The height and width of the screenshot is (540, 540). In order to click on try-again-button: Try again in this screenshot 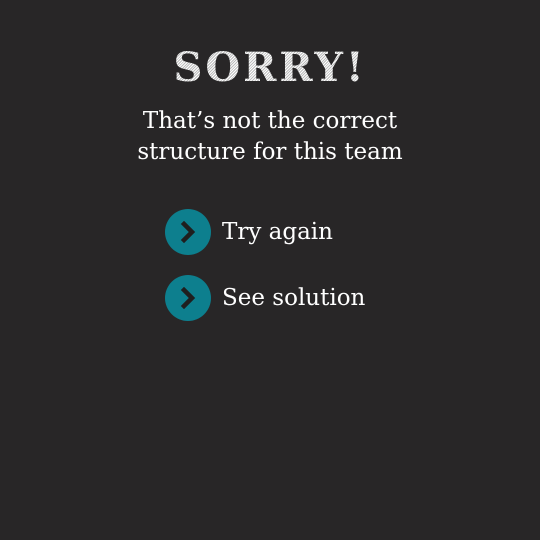, I will do `click(249, 232)`.